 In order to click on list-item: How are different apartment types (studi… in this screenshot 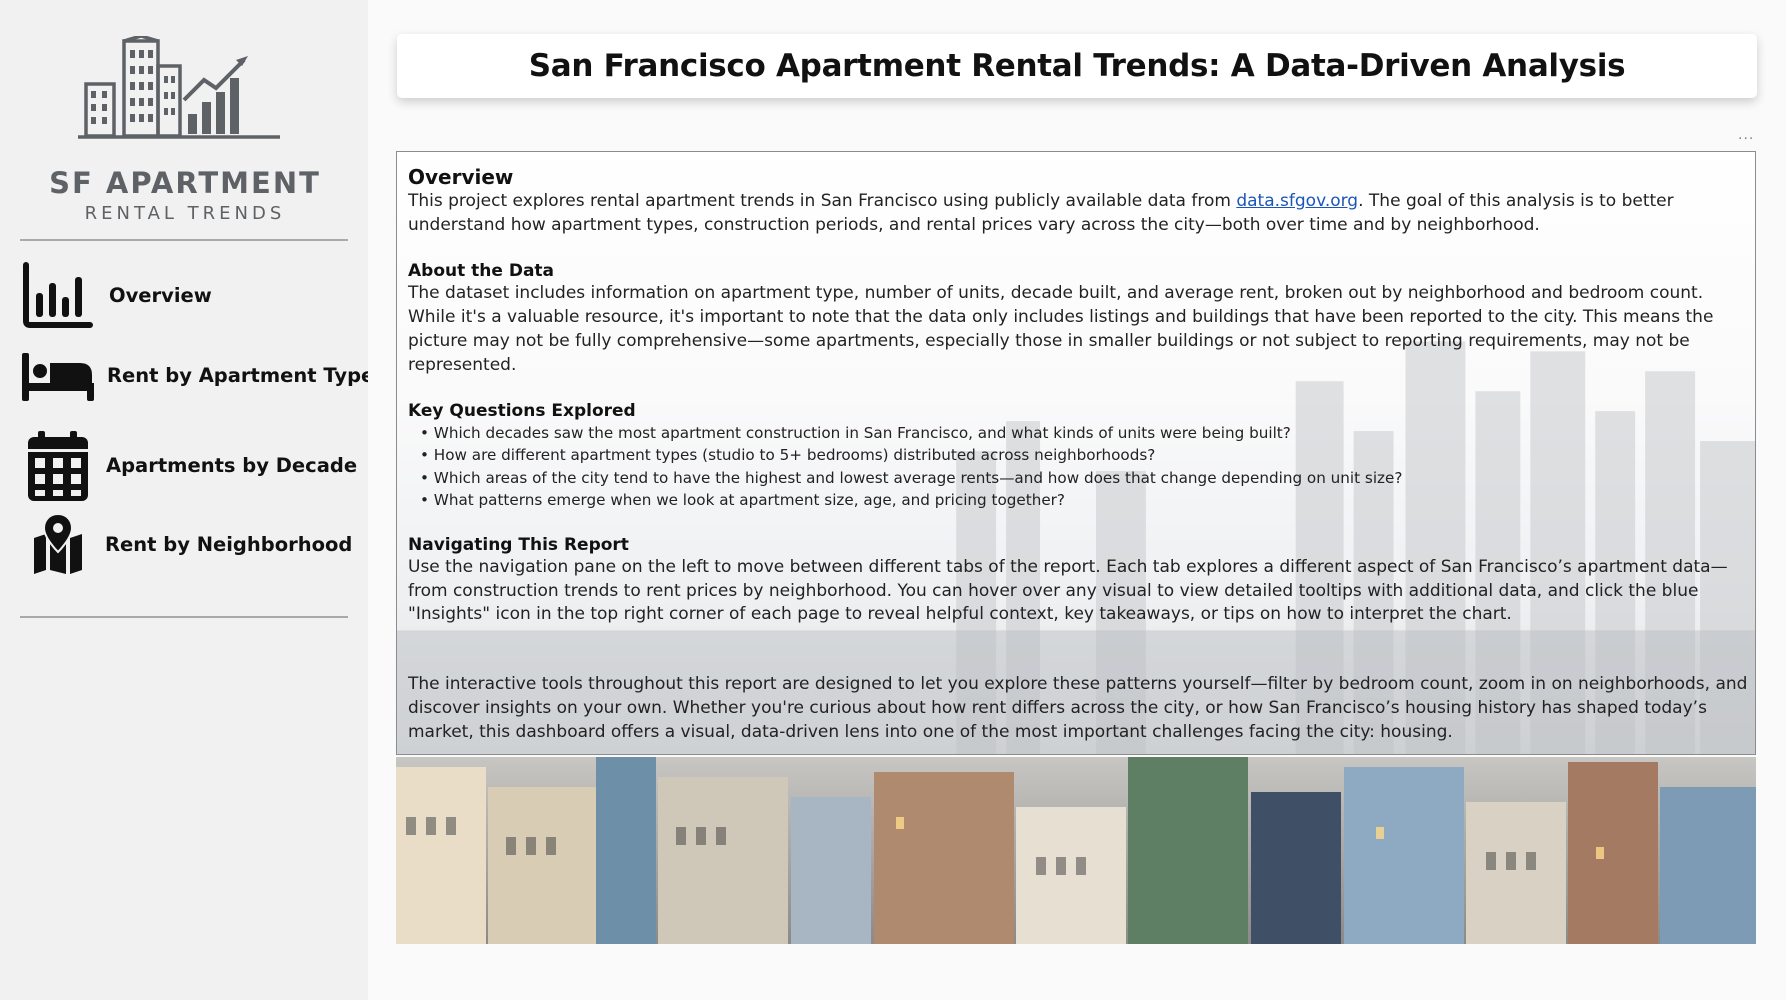, I will do `click(1084, 455)`.